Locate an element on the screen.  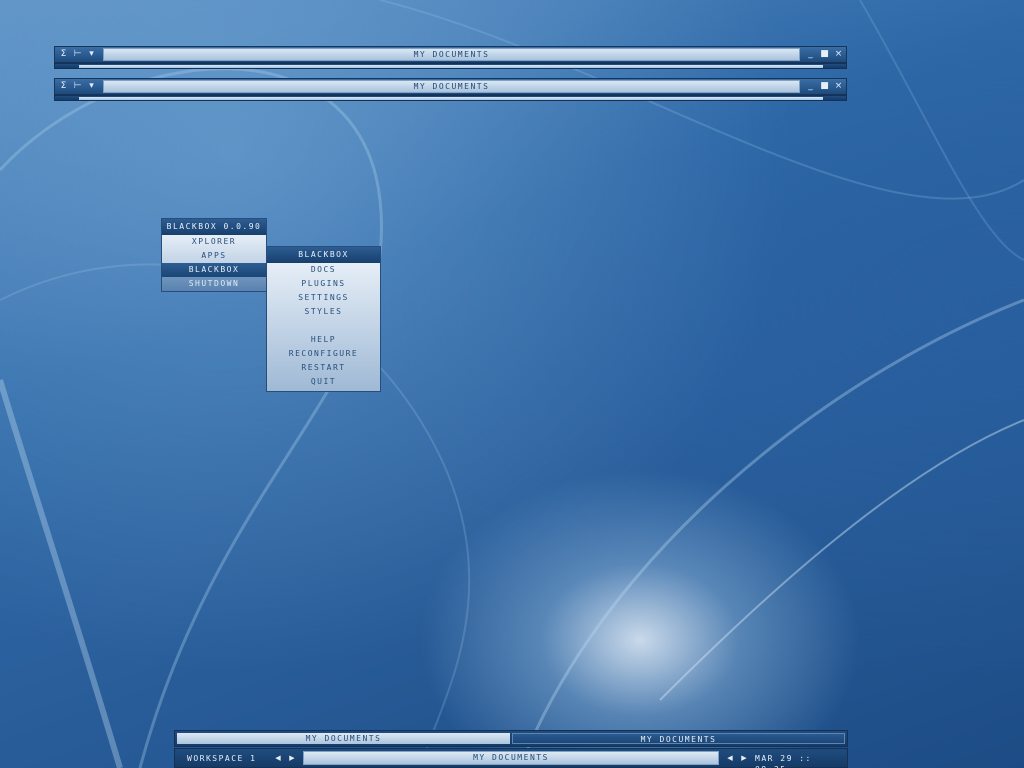
menu-item-styles: STYLES is located at coordinates (323, 312).